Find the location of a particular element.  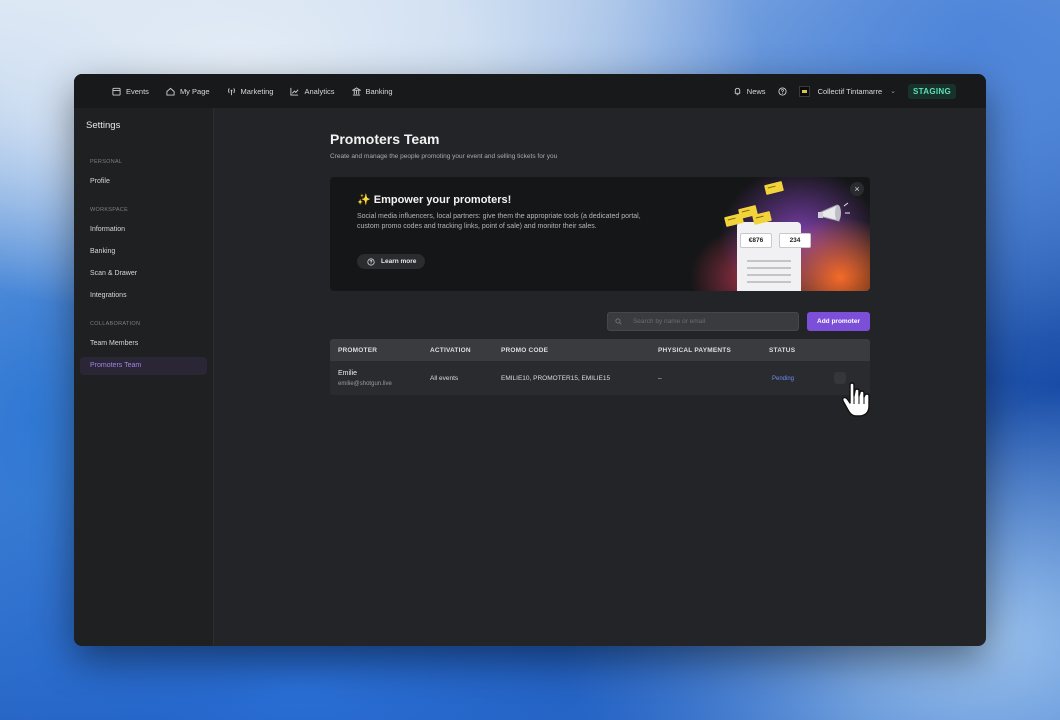

promoter-name: Emilie is located at coordinates (348, 373).